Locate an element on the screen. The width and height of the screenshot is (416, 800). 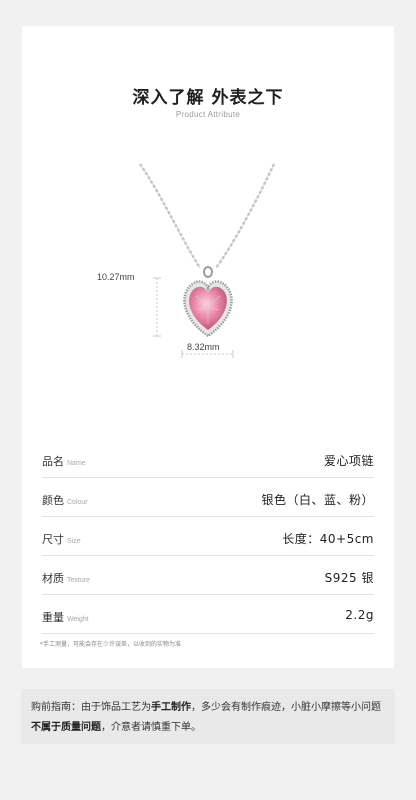
height-measurement: 10.27mm is located at coordinates (116, 277).